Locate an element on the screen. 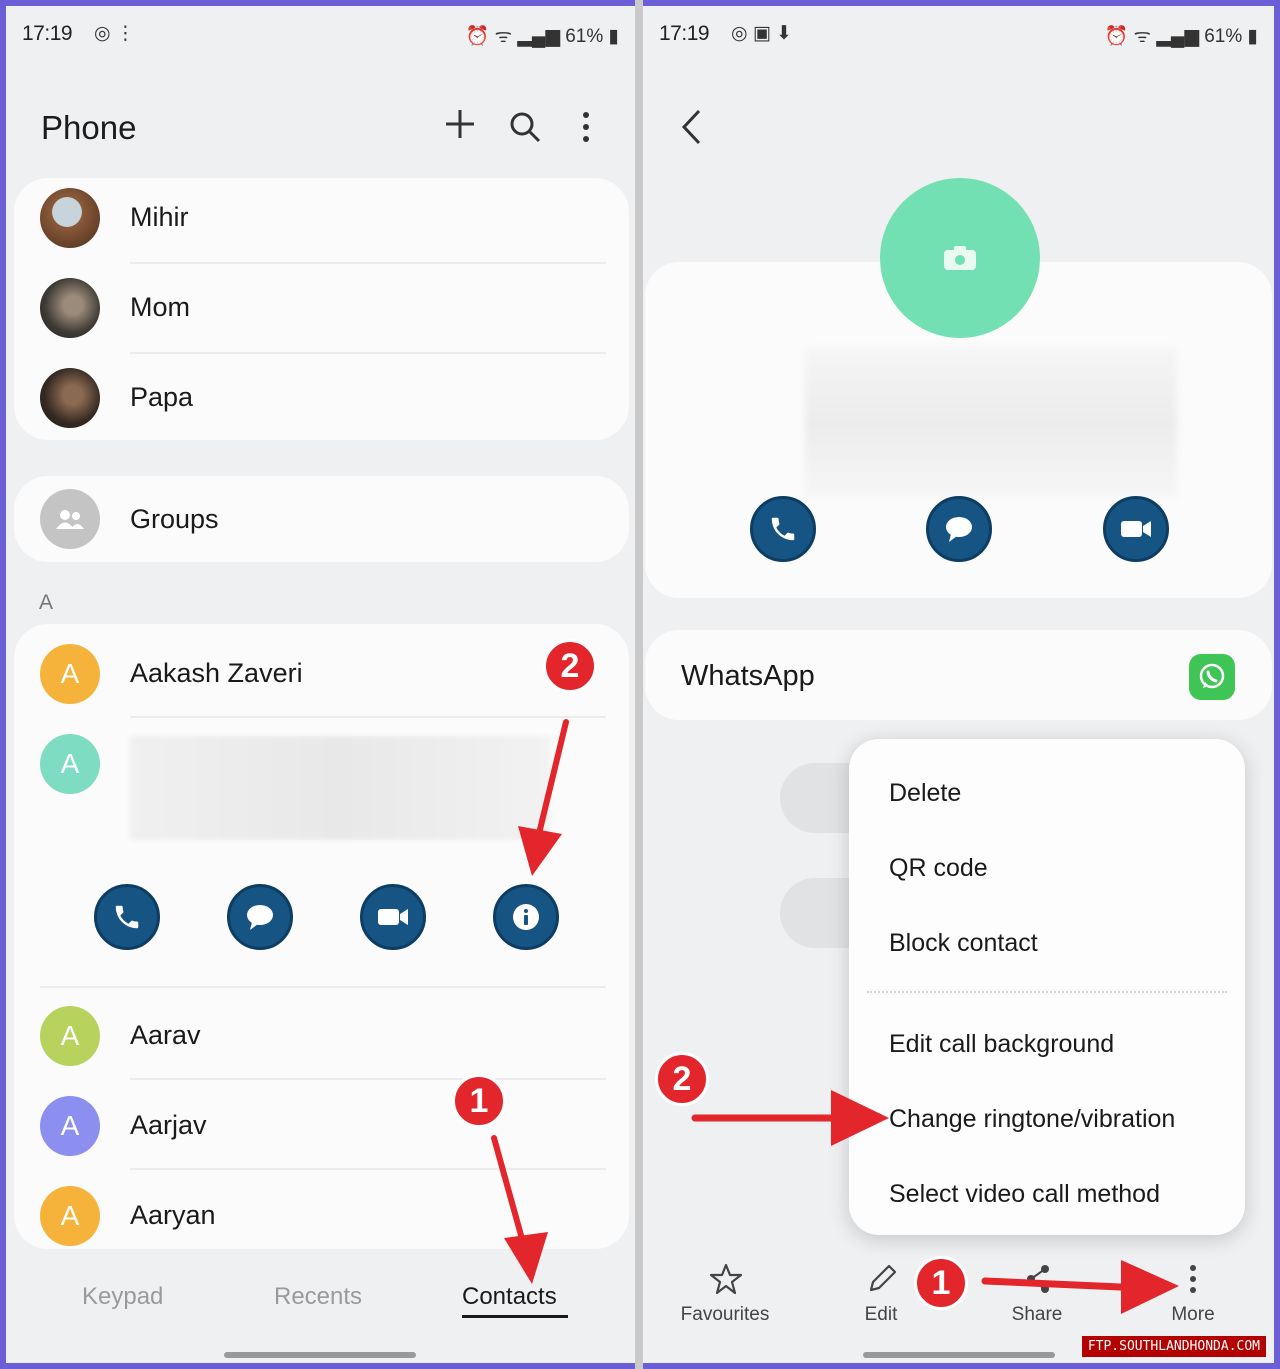 The height and width of the screenshot is (1369, 1280). watermark: FTP.SOUTHLANDHONDA.COM is located at coordinates (1173, 1346).